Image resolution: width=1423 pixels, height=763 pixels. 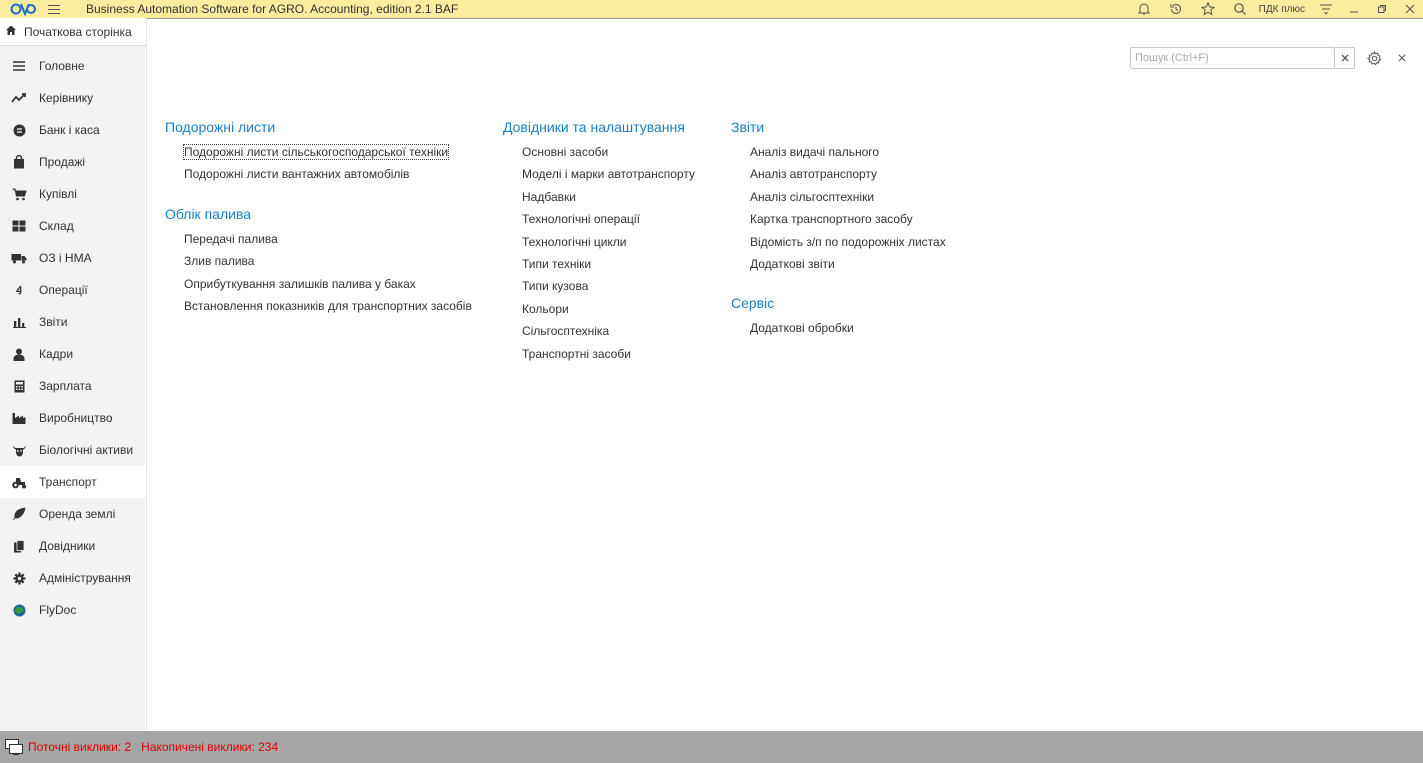 What do you see at coordinates (1354, 9) in the screenshot?
I see `minimize-icon` at bounding box center [1354, 9].